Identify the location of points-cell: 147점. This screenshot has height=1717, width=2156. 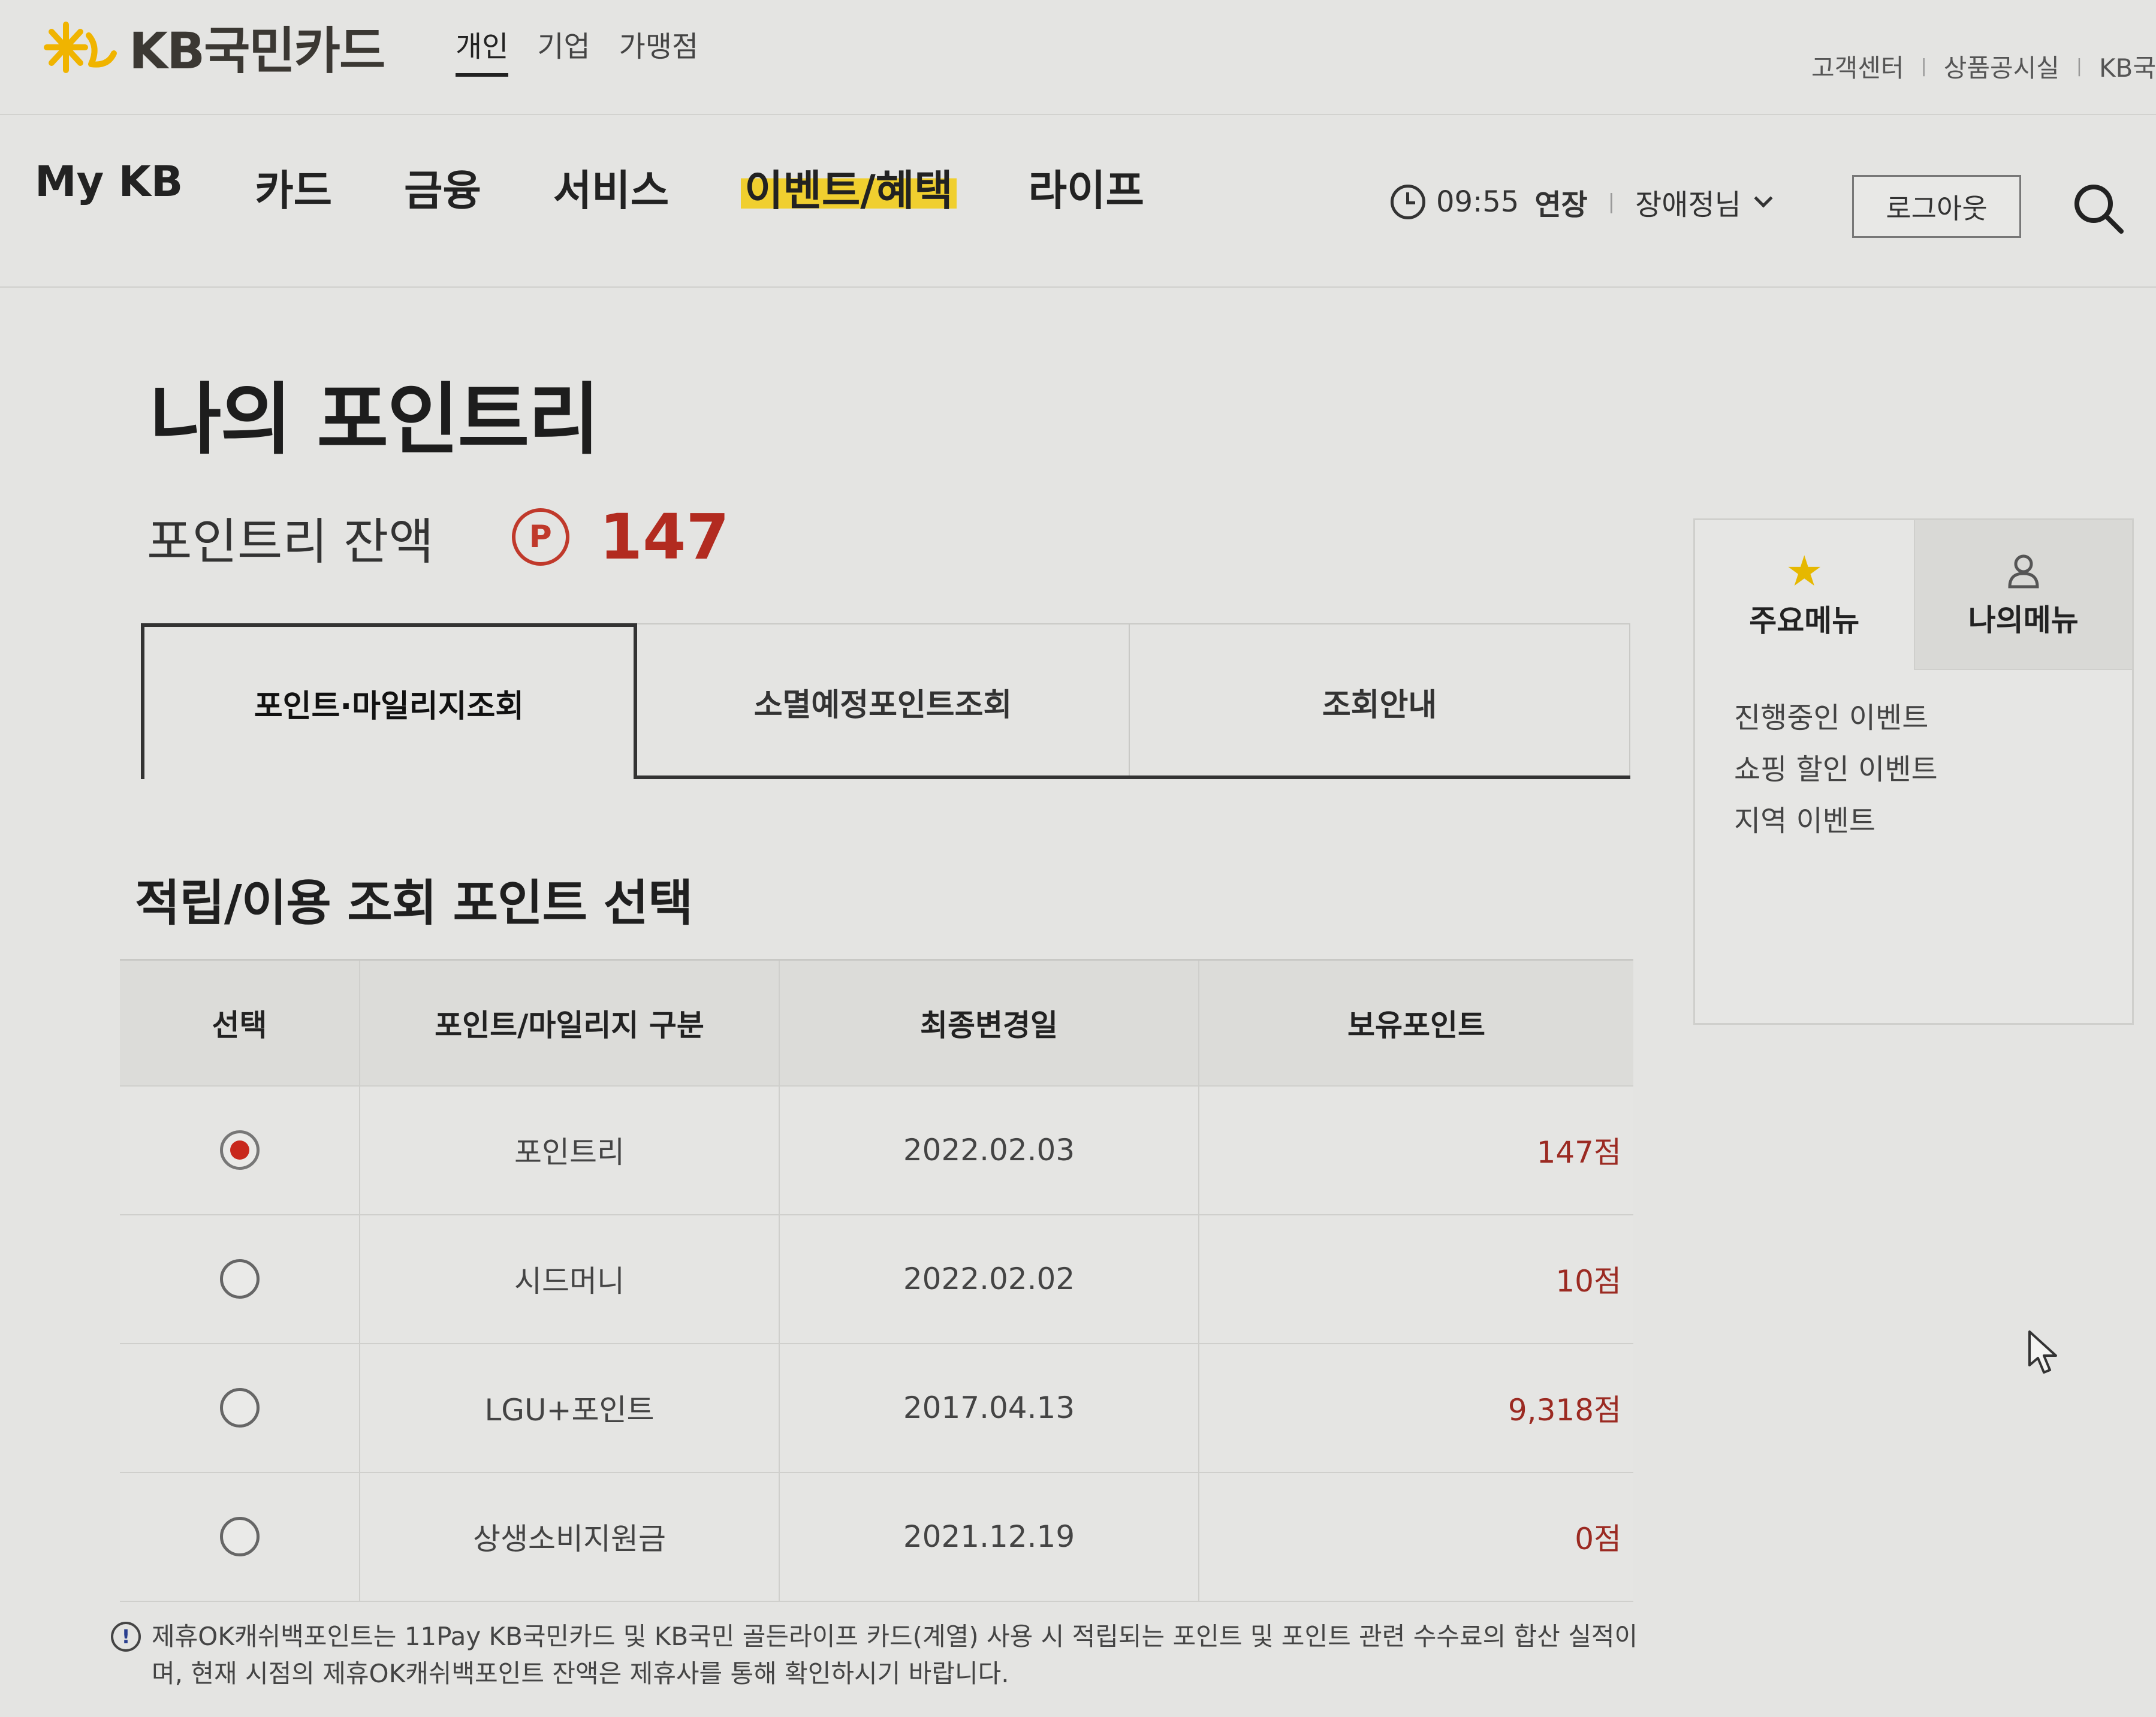
(1415, 1150).